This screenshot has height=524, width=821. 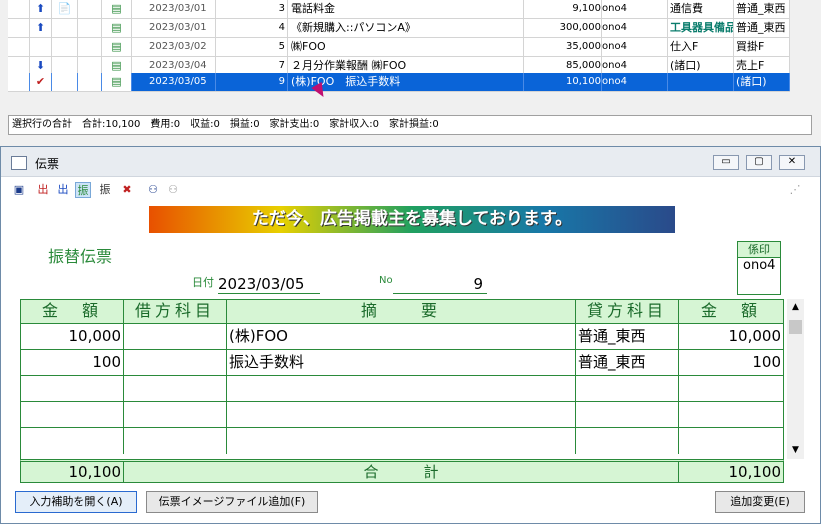 What do you see at coordinates (401, 337) in the screenshot?
I see `description-cell: (株)FOO` at bounding box center [401, 337].